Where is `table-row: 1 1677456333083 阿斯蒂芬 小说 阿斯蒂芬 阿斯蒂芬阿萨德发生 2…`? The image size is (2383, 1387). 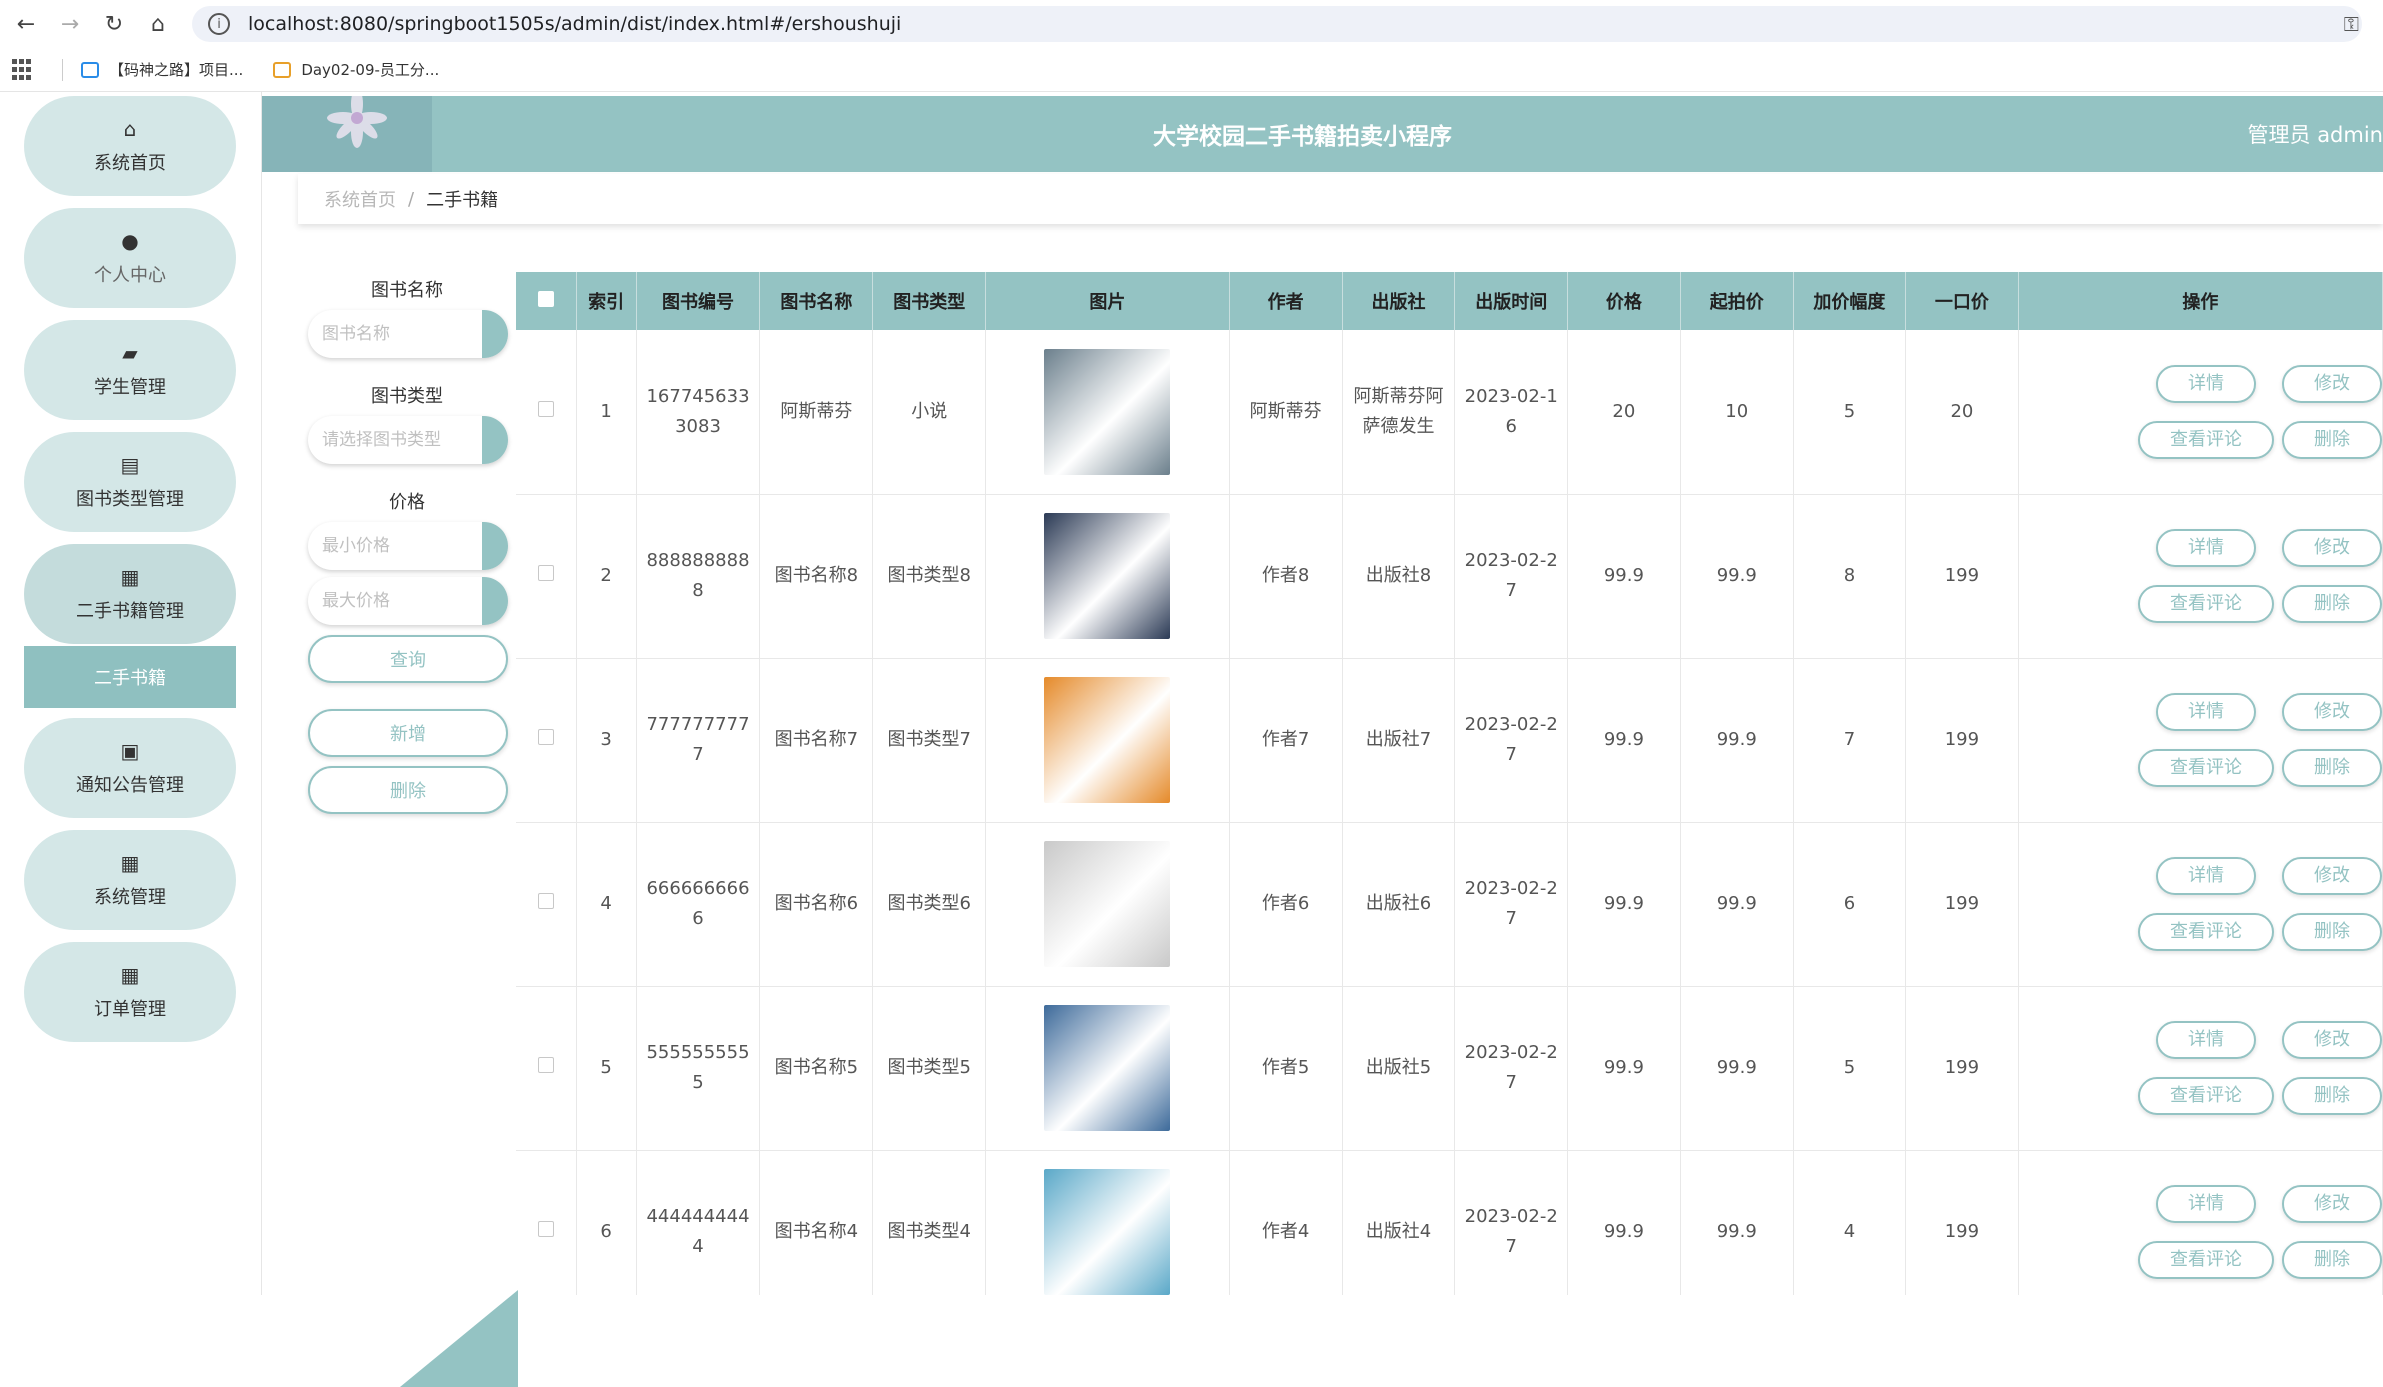
table-row: 1 1677456333083 阿斯蒂芬 小说 阿斯蒂芬 阿斯蒂芬阿萨德发生 2… is located at coordinates (1449, 412).